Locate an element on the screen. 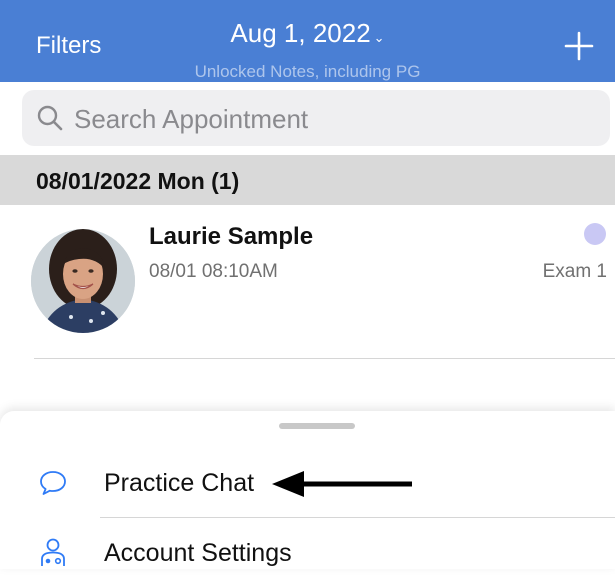 The height and width of the screenshot is (587, 615). plus-icon is located at coordinates (579, 46).